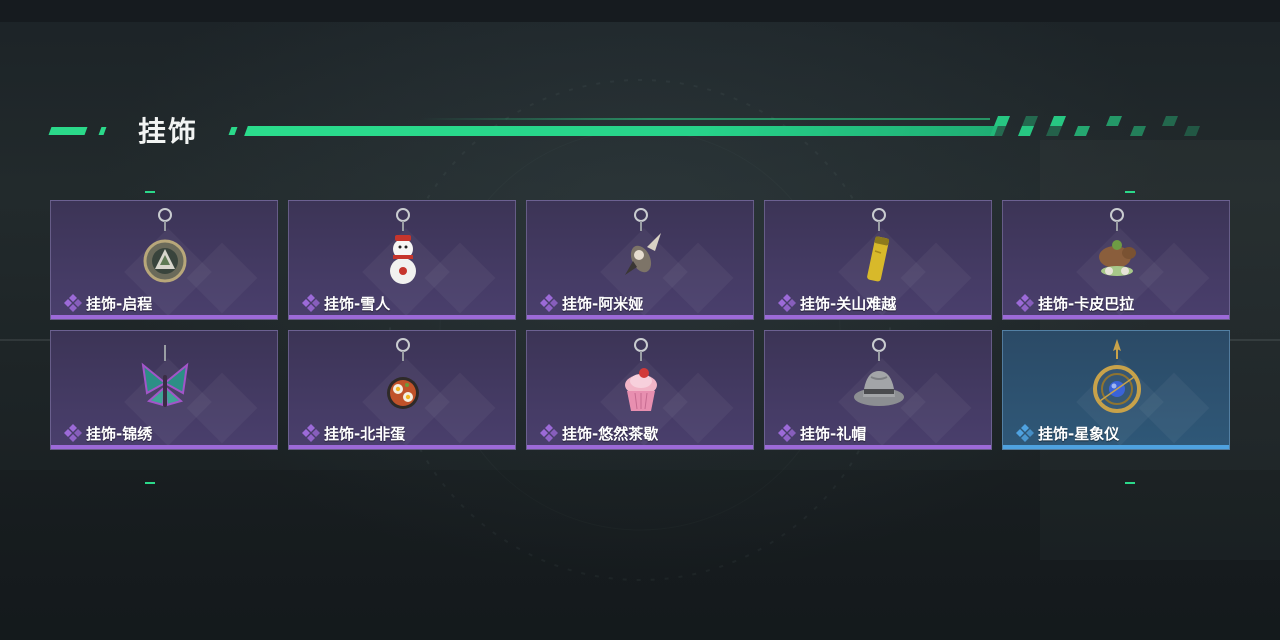 Image resolution: width=1280 pixels, height=640 pixels. I want to click on compass-medallion-charm-icon, so click(165, 245).